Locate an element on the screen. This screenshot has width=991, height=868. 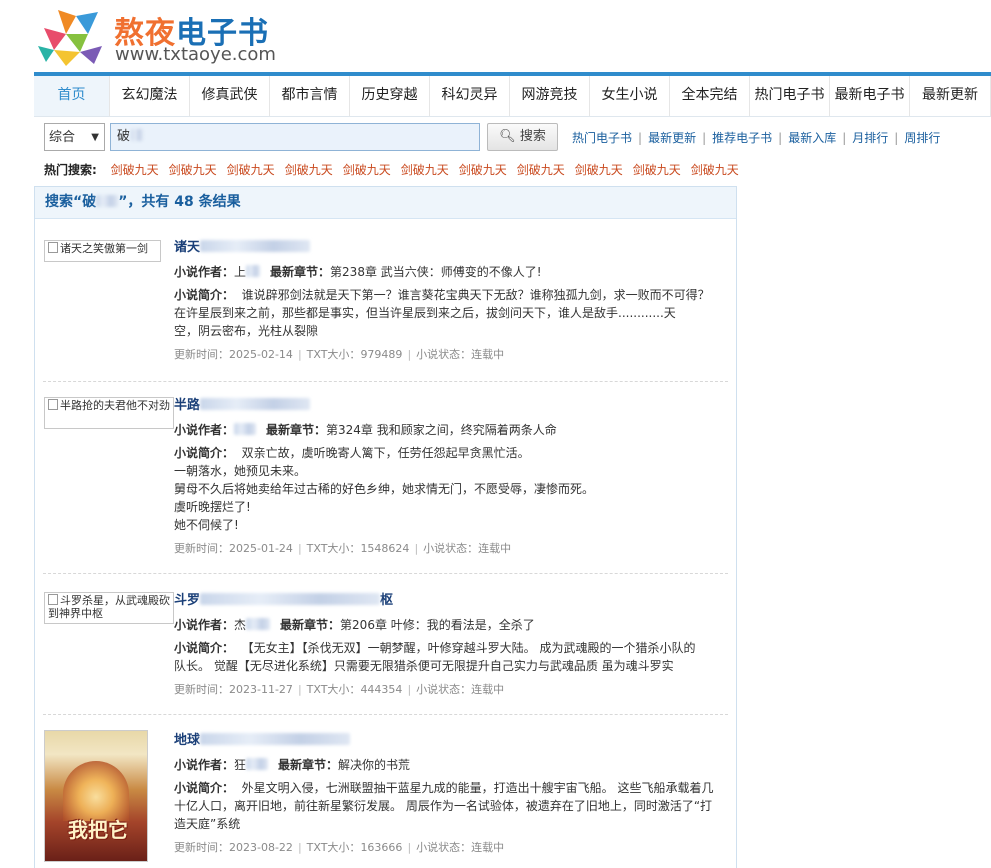
nav-item: 首页 is located at coordinates (72, 96).